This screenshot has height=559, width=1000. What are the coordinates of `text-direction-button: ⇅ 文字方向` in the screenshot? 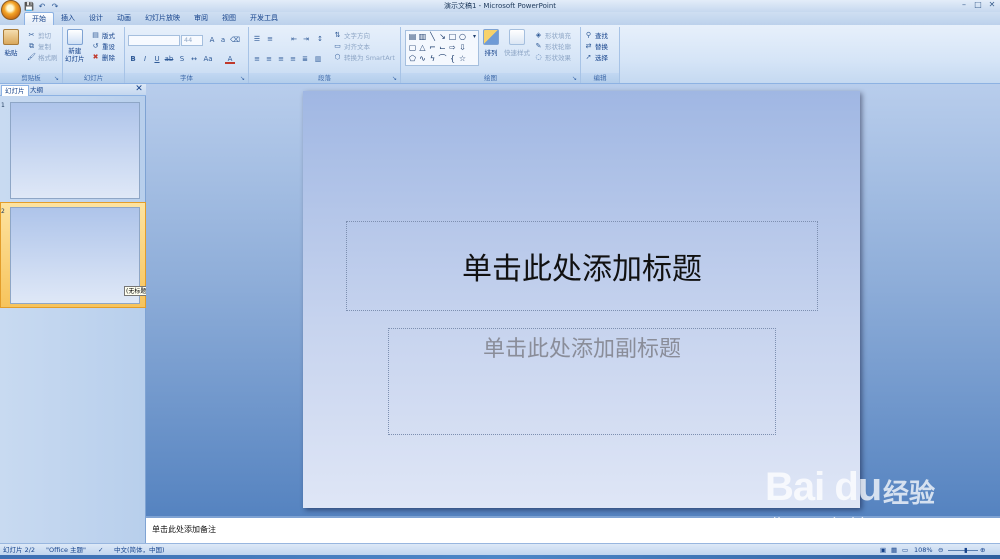 It's located at (351, 35).